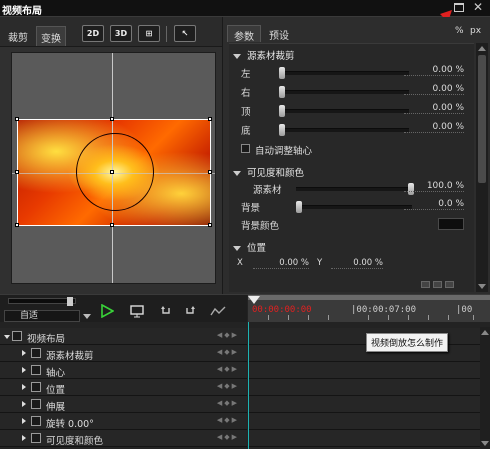 This screenshot has width=490, height=449. Describe the element at coordinates (478, 7) in the screenshot. I see `close-icon: ✕` at that location.